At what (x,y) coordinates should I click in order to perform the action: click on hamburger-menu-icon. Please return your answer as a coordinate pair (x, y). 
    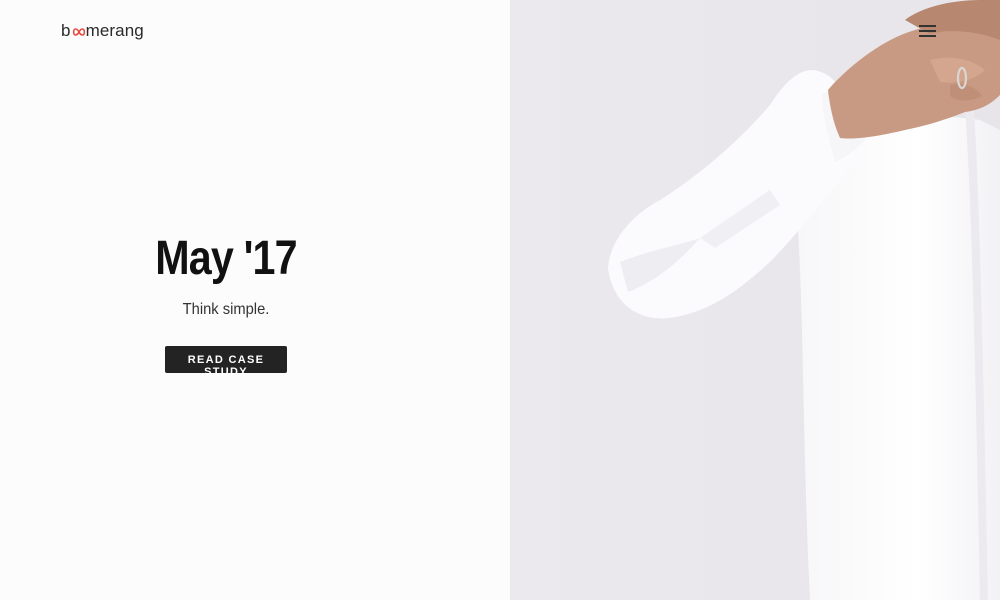
    Looking at the image, I should click on (927, 32).